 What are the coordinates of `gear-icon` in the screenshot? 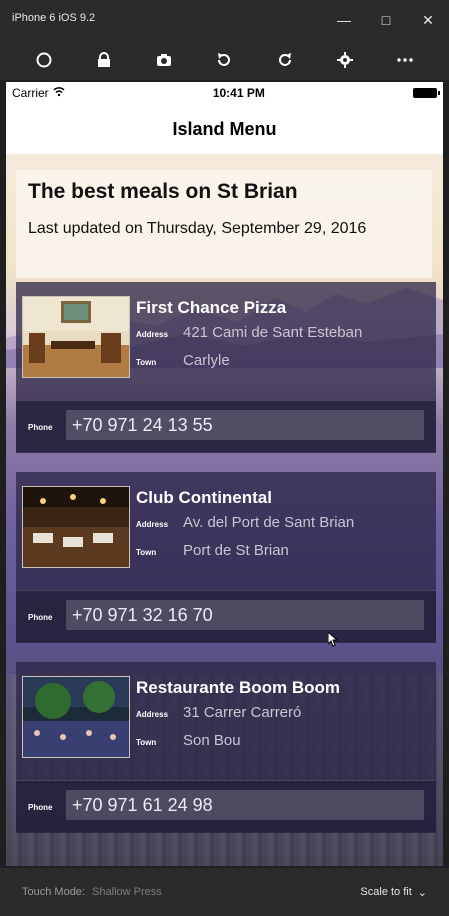 It's located at (345, 60).